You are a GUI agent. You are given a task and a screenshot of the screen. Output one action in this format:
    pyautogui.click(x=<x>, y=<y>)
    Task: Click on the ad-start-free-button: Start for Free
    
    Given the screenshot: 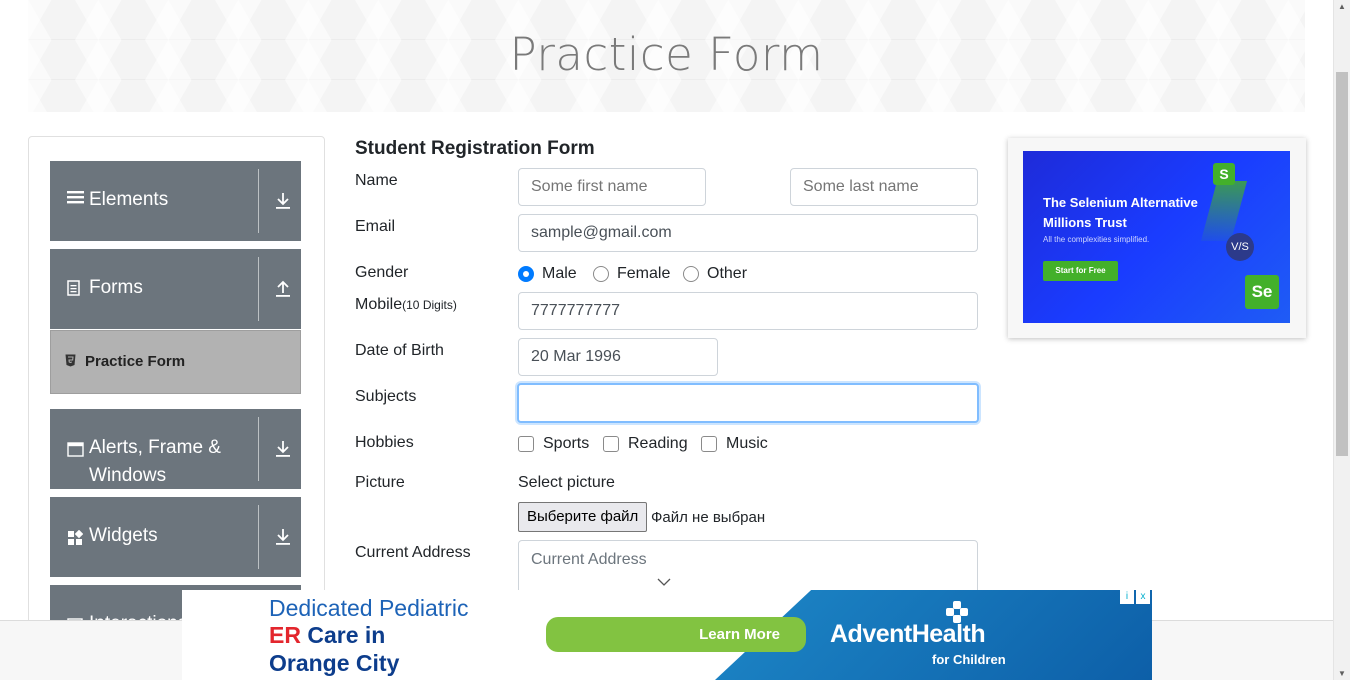 What is the action you would take?
    pyautogui.click(x=1080, y=271)
    